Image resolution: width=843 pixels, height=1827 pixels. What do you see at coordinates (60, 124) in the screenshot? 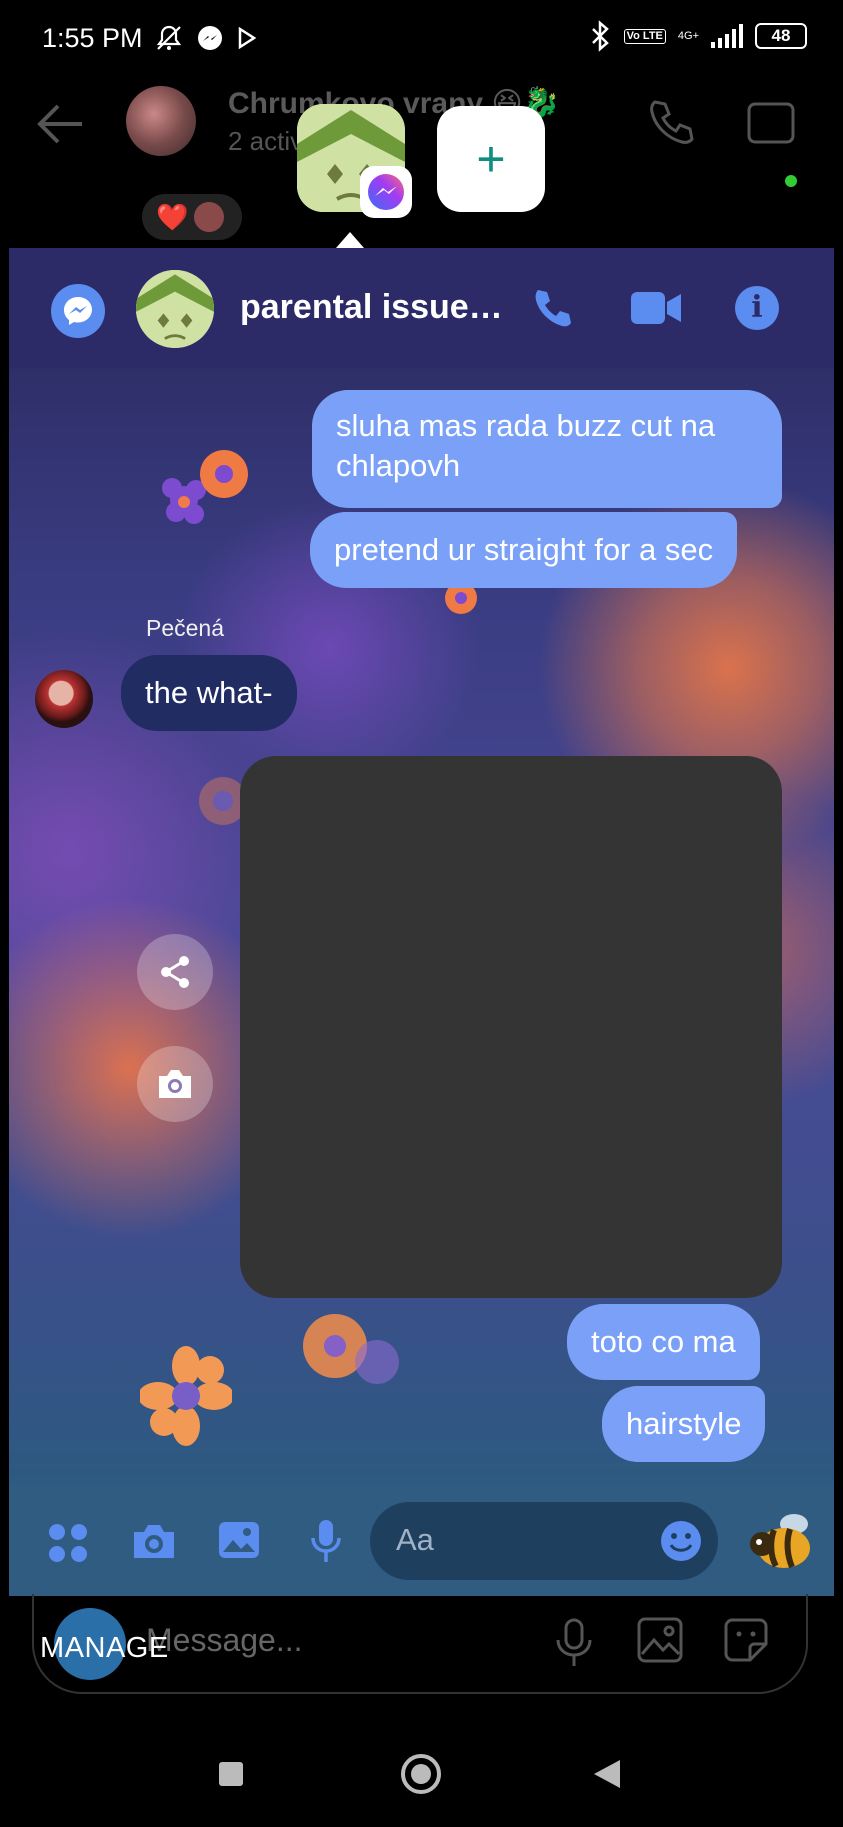
I see `back-arrow-icon` at bounding box center [60, 124].